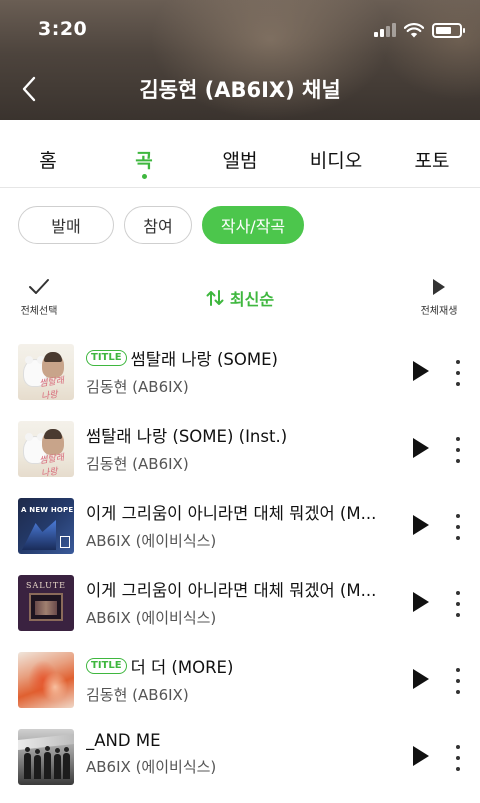 This screenshot has width=480, height=803. Describe the element at coordinates (123, 740) in the screenshot. I see `song-title: _AND ME` at that location.